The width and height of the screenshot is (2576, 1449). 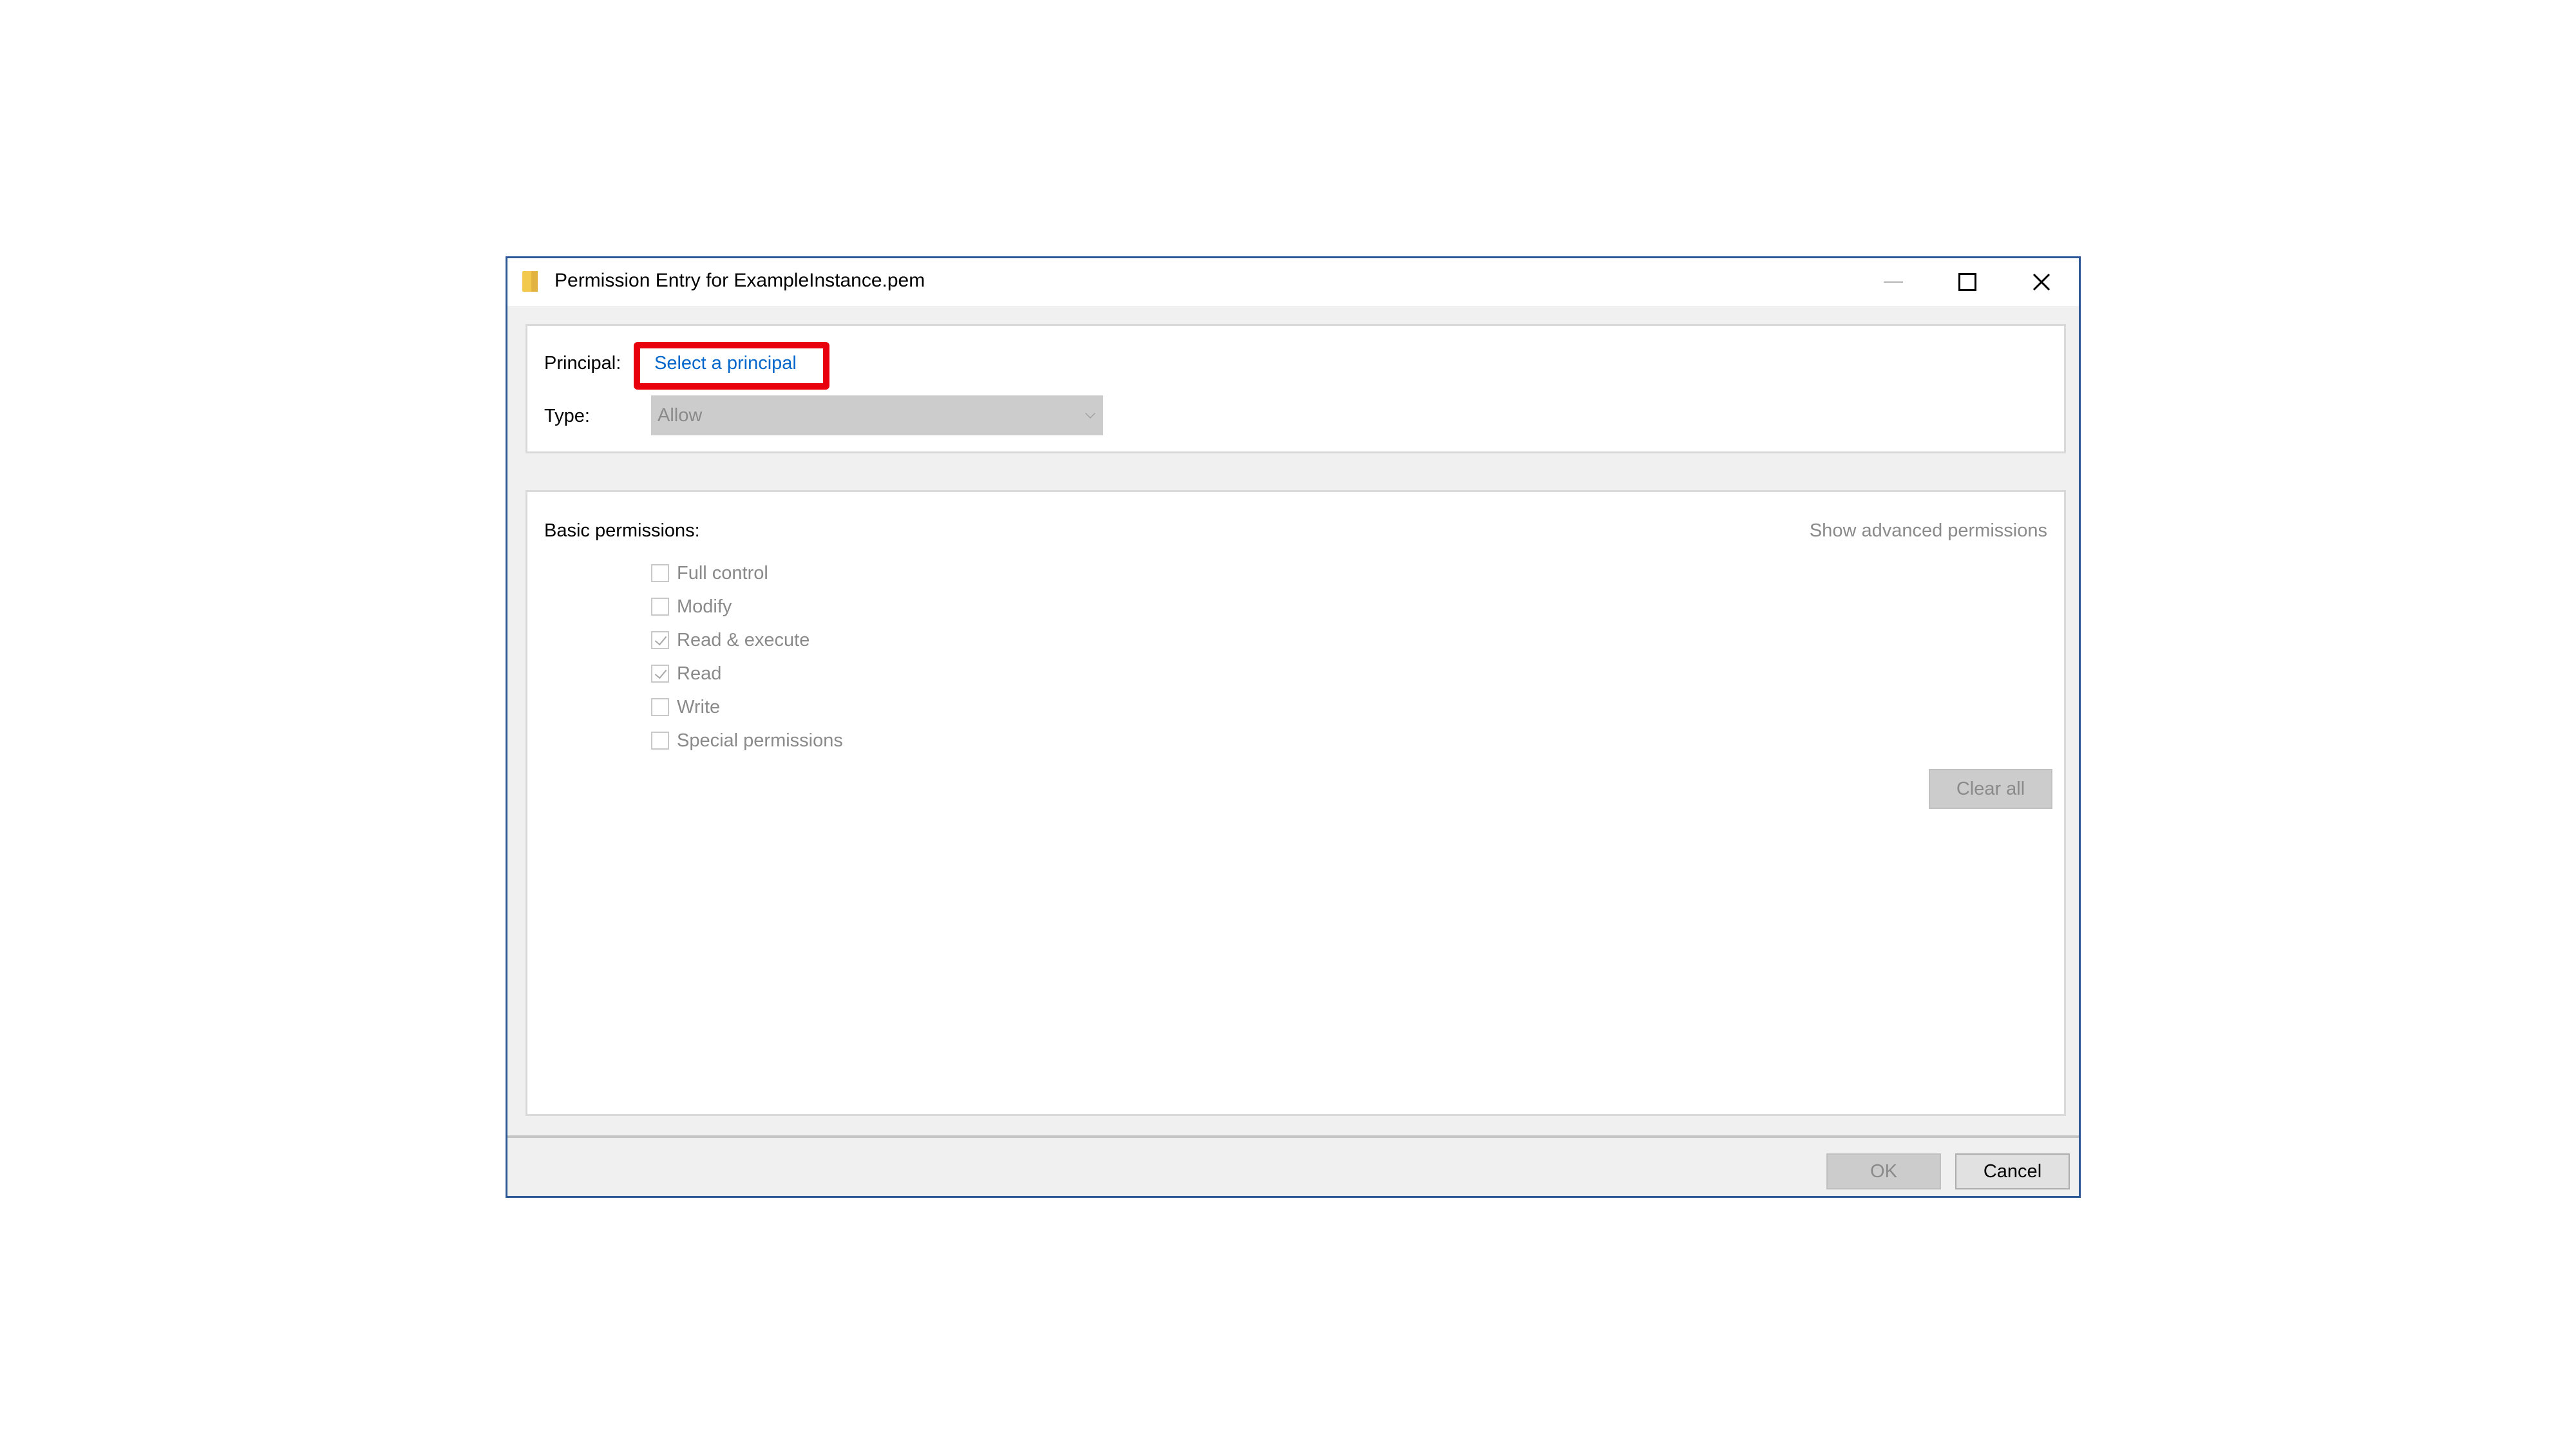 What do you see at coordinates (567, 416) in the screenshot?
I see `type-label: Type:` at bounding box center [567, 416].